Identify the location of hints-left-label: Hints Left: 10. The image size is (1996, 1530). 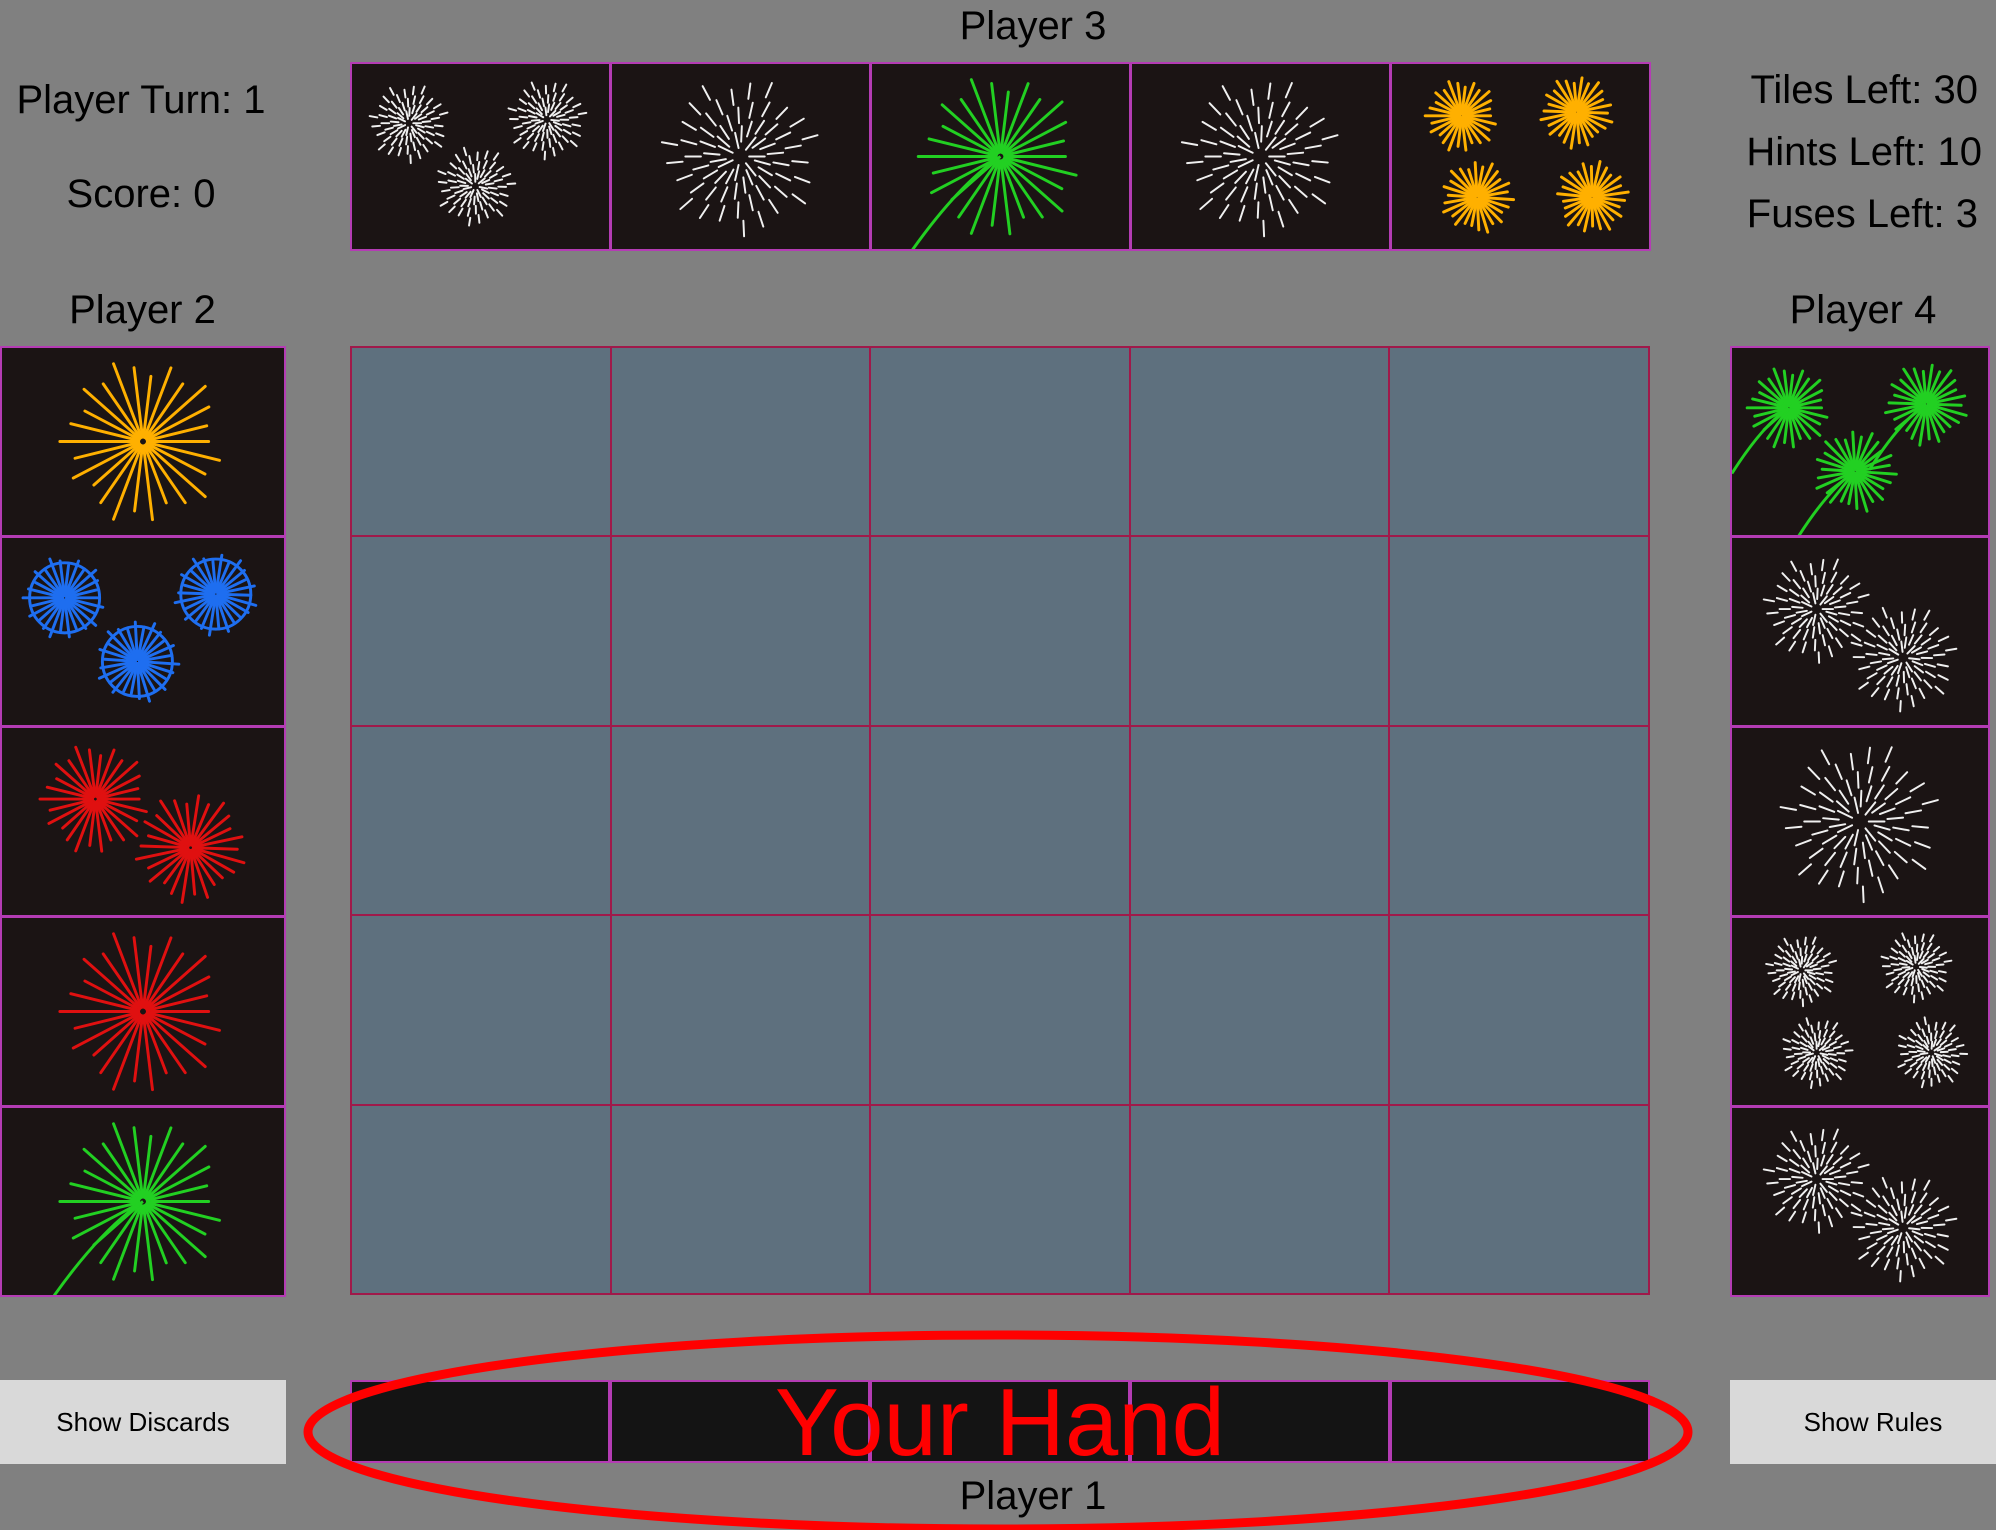
(1864, 152).